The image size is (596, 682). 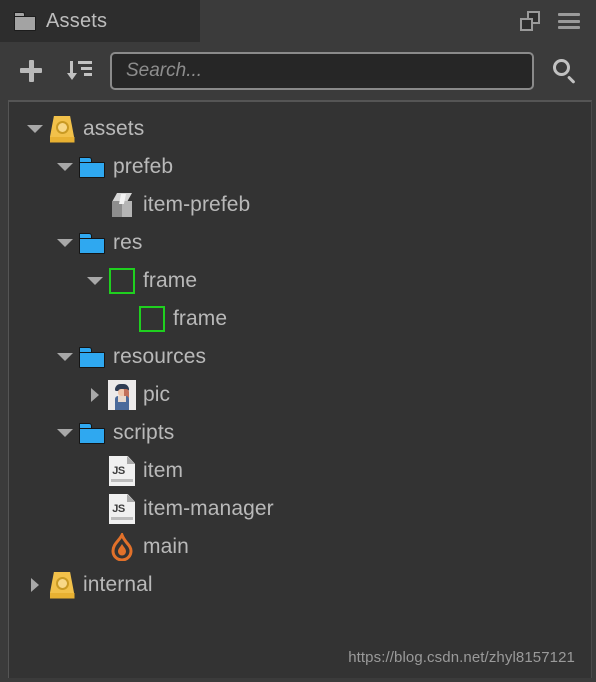 What do you see at coordinates (143, 166) in the screenshot?
I see `tree-row-label: prefeb` at bounding box center [143, 166].